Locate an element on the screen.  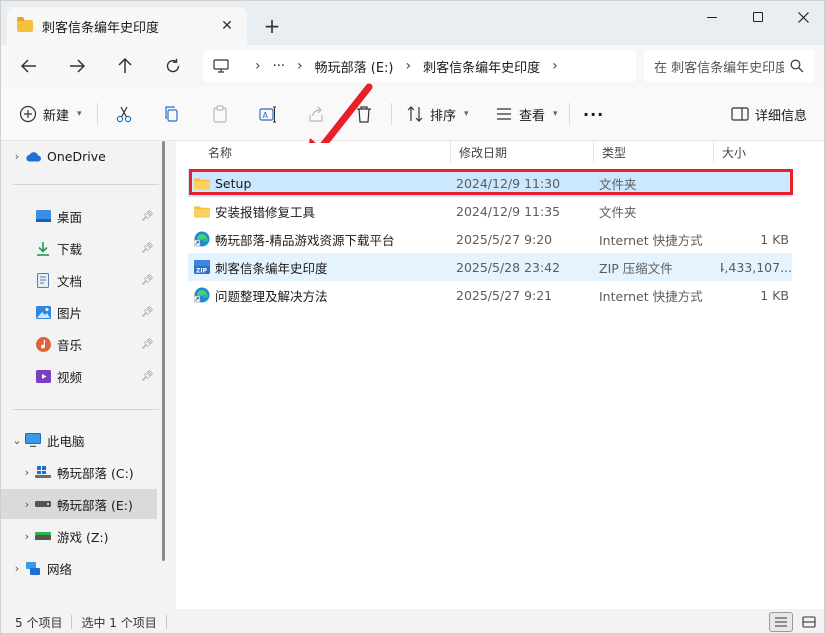
arrow-up-icon is located at coordinates (125, 65).